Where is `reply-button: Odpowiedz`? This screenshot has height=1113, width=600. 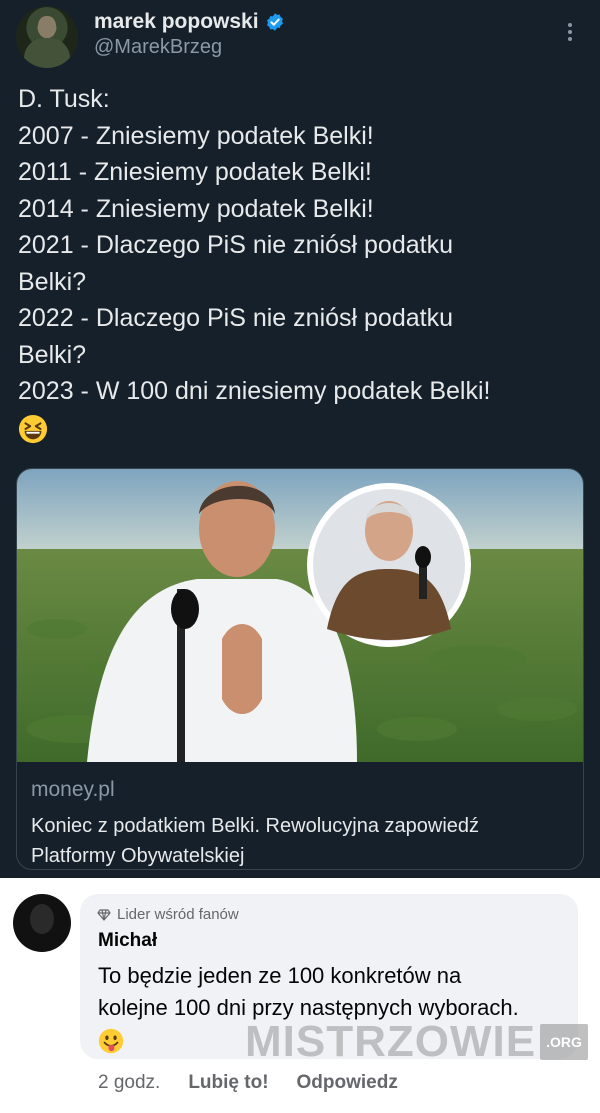 reply-button: Odpowiedz is located at coordinates (347, 1083).